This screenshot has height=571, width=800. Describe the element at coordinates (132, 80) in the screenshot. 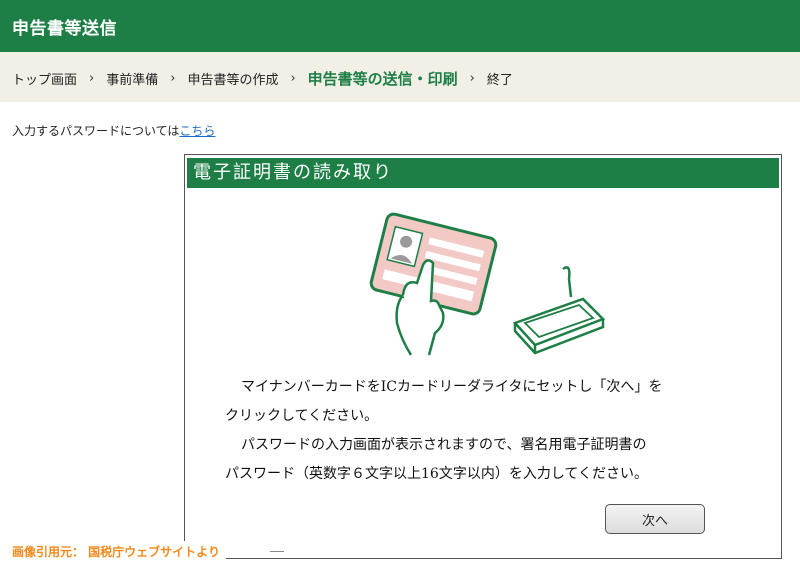

I see `breadcrumb-item-preparation: 事前準備` at that location.